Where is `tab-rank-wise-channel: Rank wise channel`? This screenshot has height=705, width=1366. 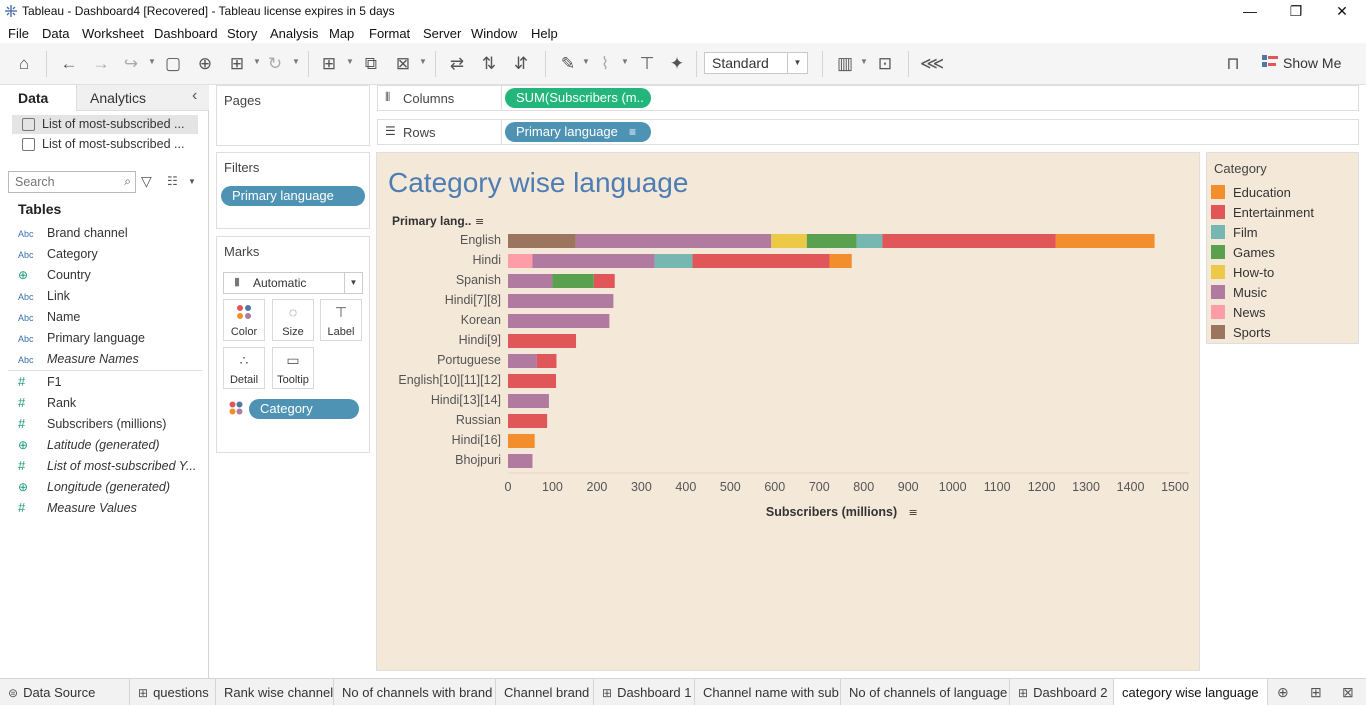 tab-rank-wise-channel: Rank wise channel is located at coordinates (275, 692).